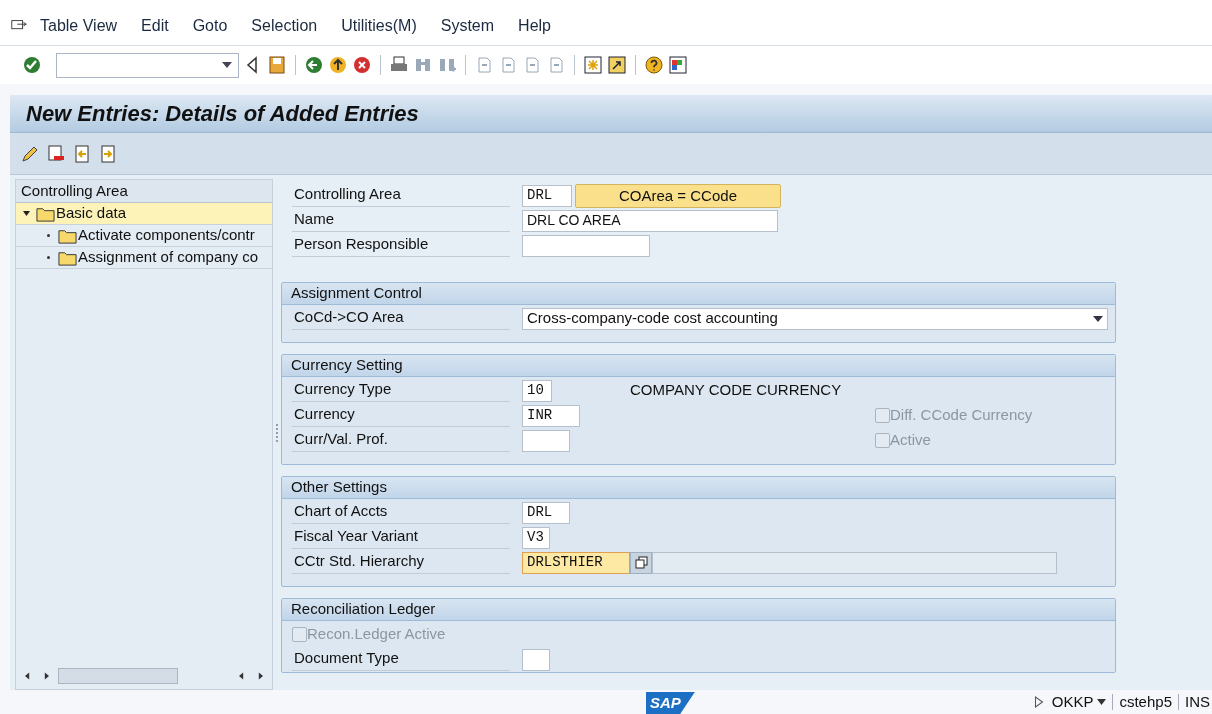 This screenshot has height=714, width=1212. Describe the element at coordinates (362, 65) in the screenshot. I see `cancel-icon` at that location.